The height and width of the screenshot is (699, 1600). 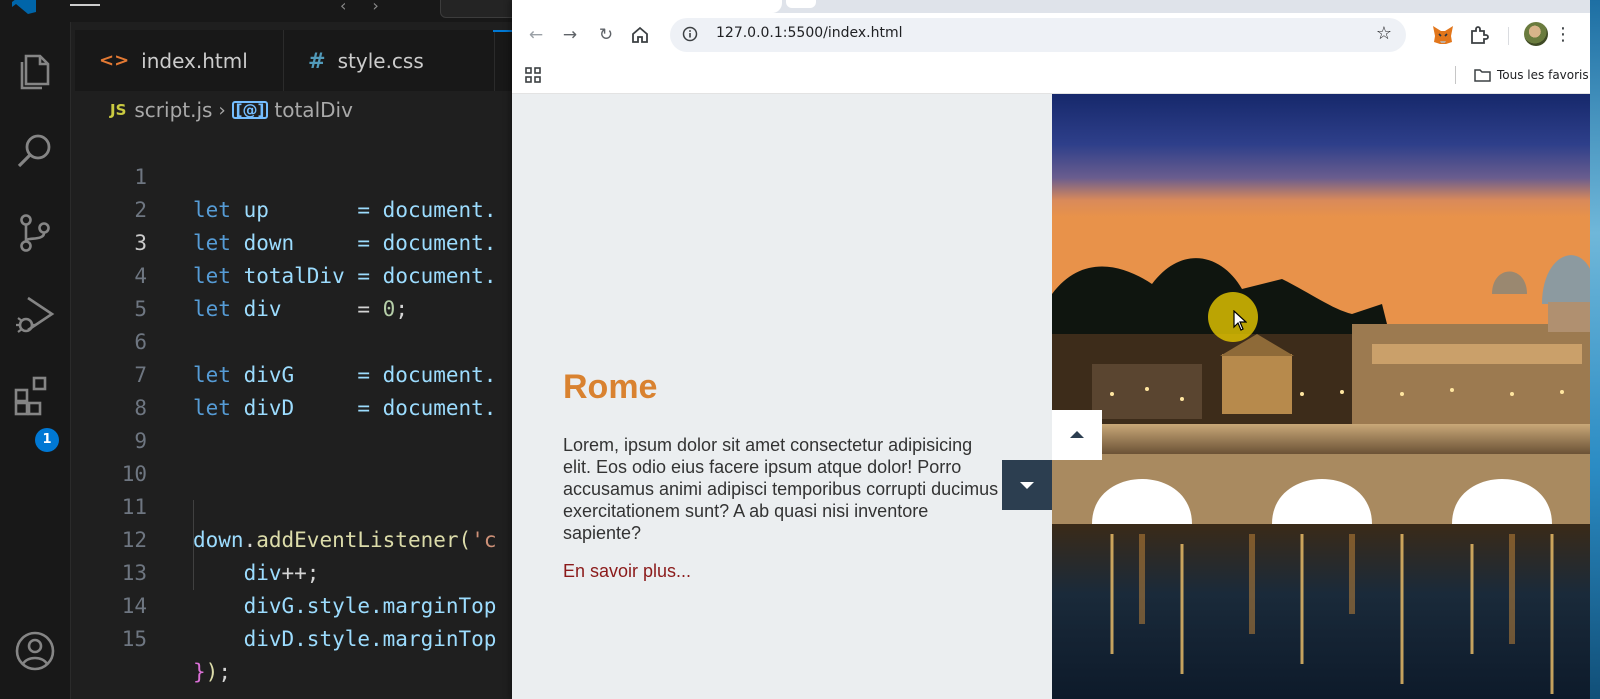 What do you see at coordinates (35, 397) in the screenshot?
I see `extensions-icon` at bounding box center [35, 397].